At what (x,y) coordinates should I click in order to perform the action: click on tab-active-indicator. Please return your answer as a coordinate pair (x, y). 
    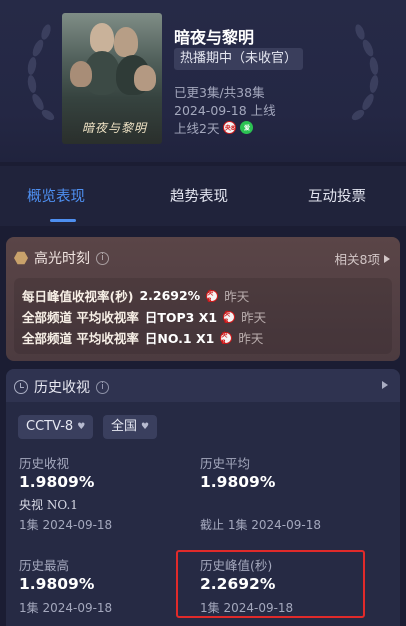
    Looking at the image, I should click on (63, 220).